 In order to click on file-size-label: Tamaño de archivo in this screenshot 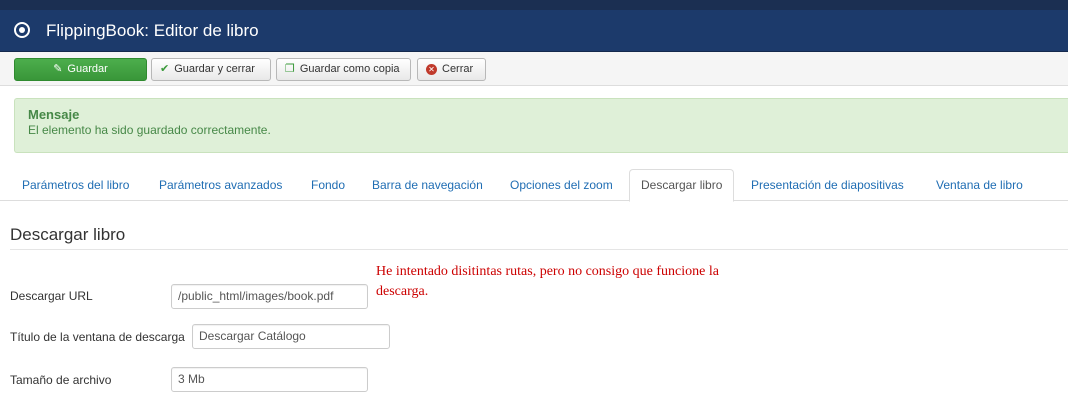, I will do `click(61, 380)`.